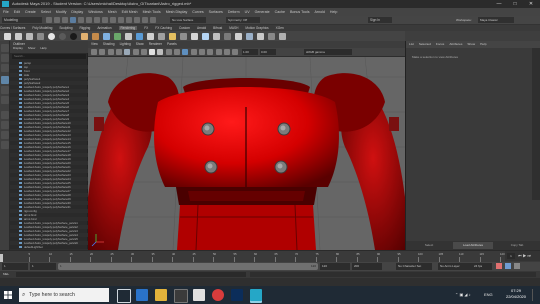  What do you see at coordinates (201, 28) in the screenshot?
I see `shelf-tab-arnold: Arnold` at bounding box center [201, 28].